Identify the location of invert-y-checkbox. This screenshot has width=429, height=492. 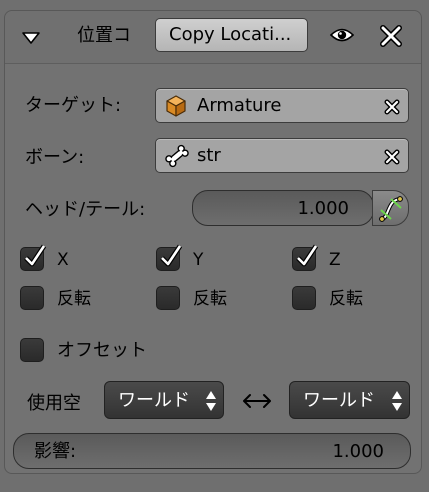
(168, 298).